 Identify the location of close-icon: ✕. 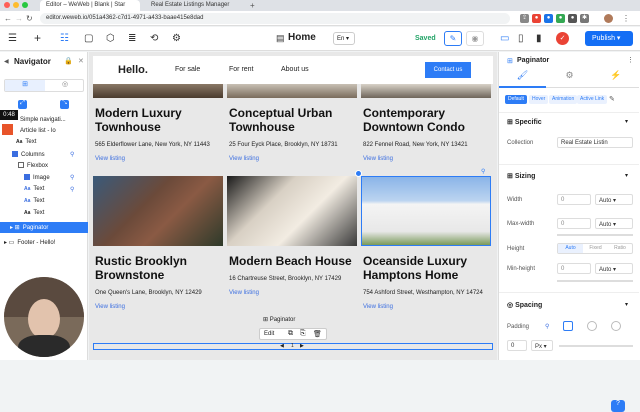
(81, 61).